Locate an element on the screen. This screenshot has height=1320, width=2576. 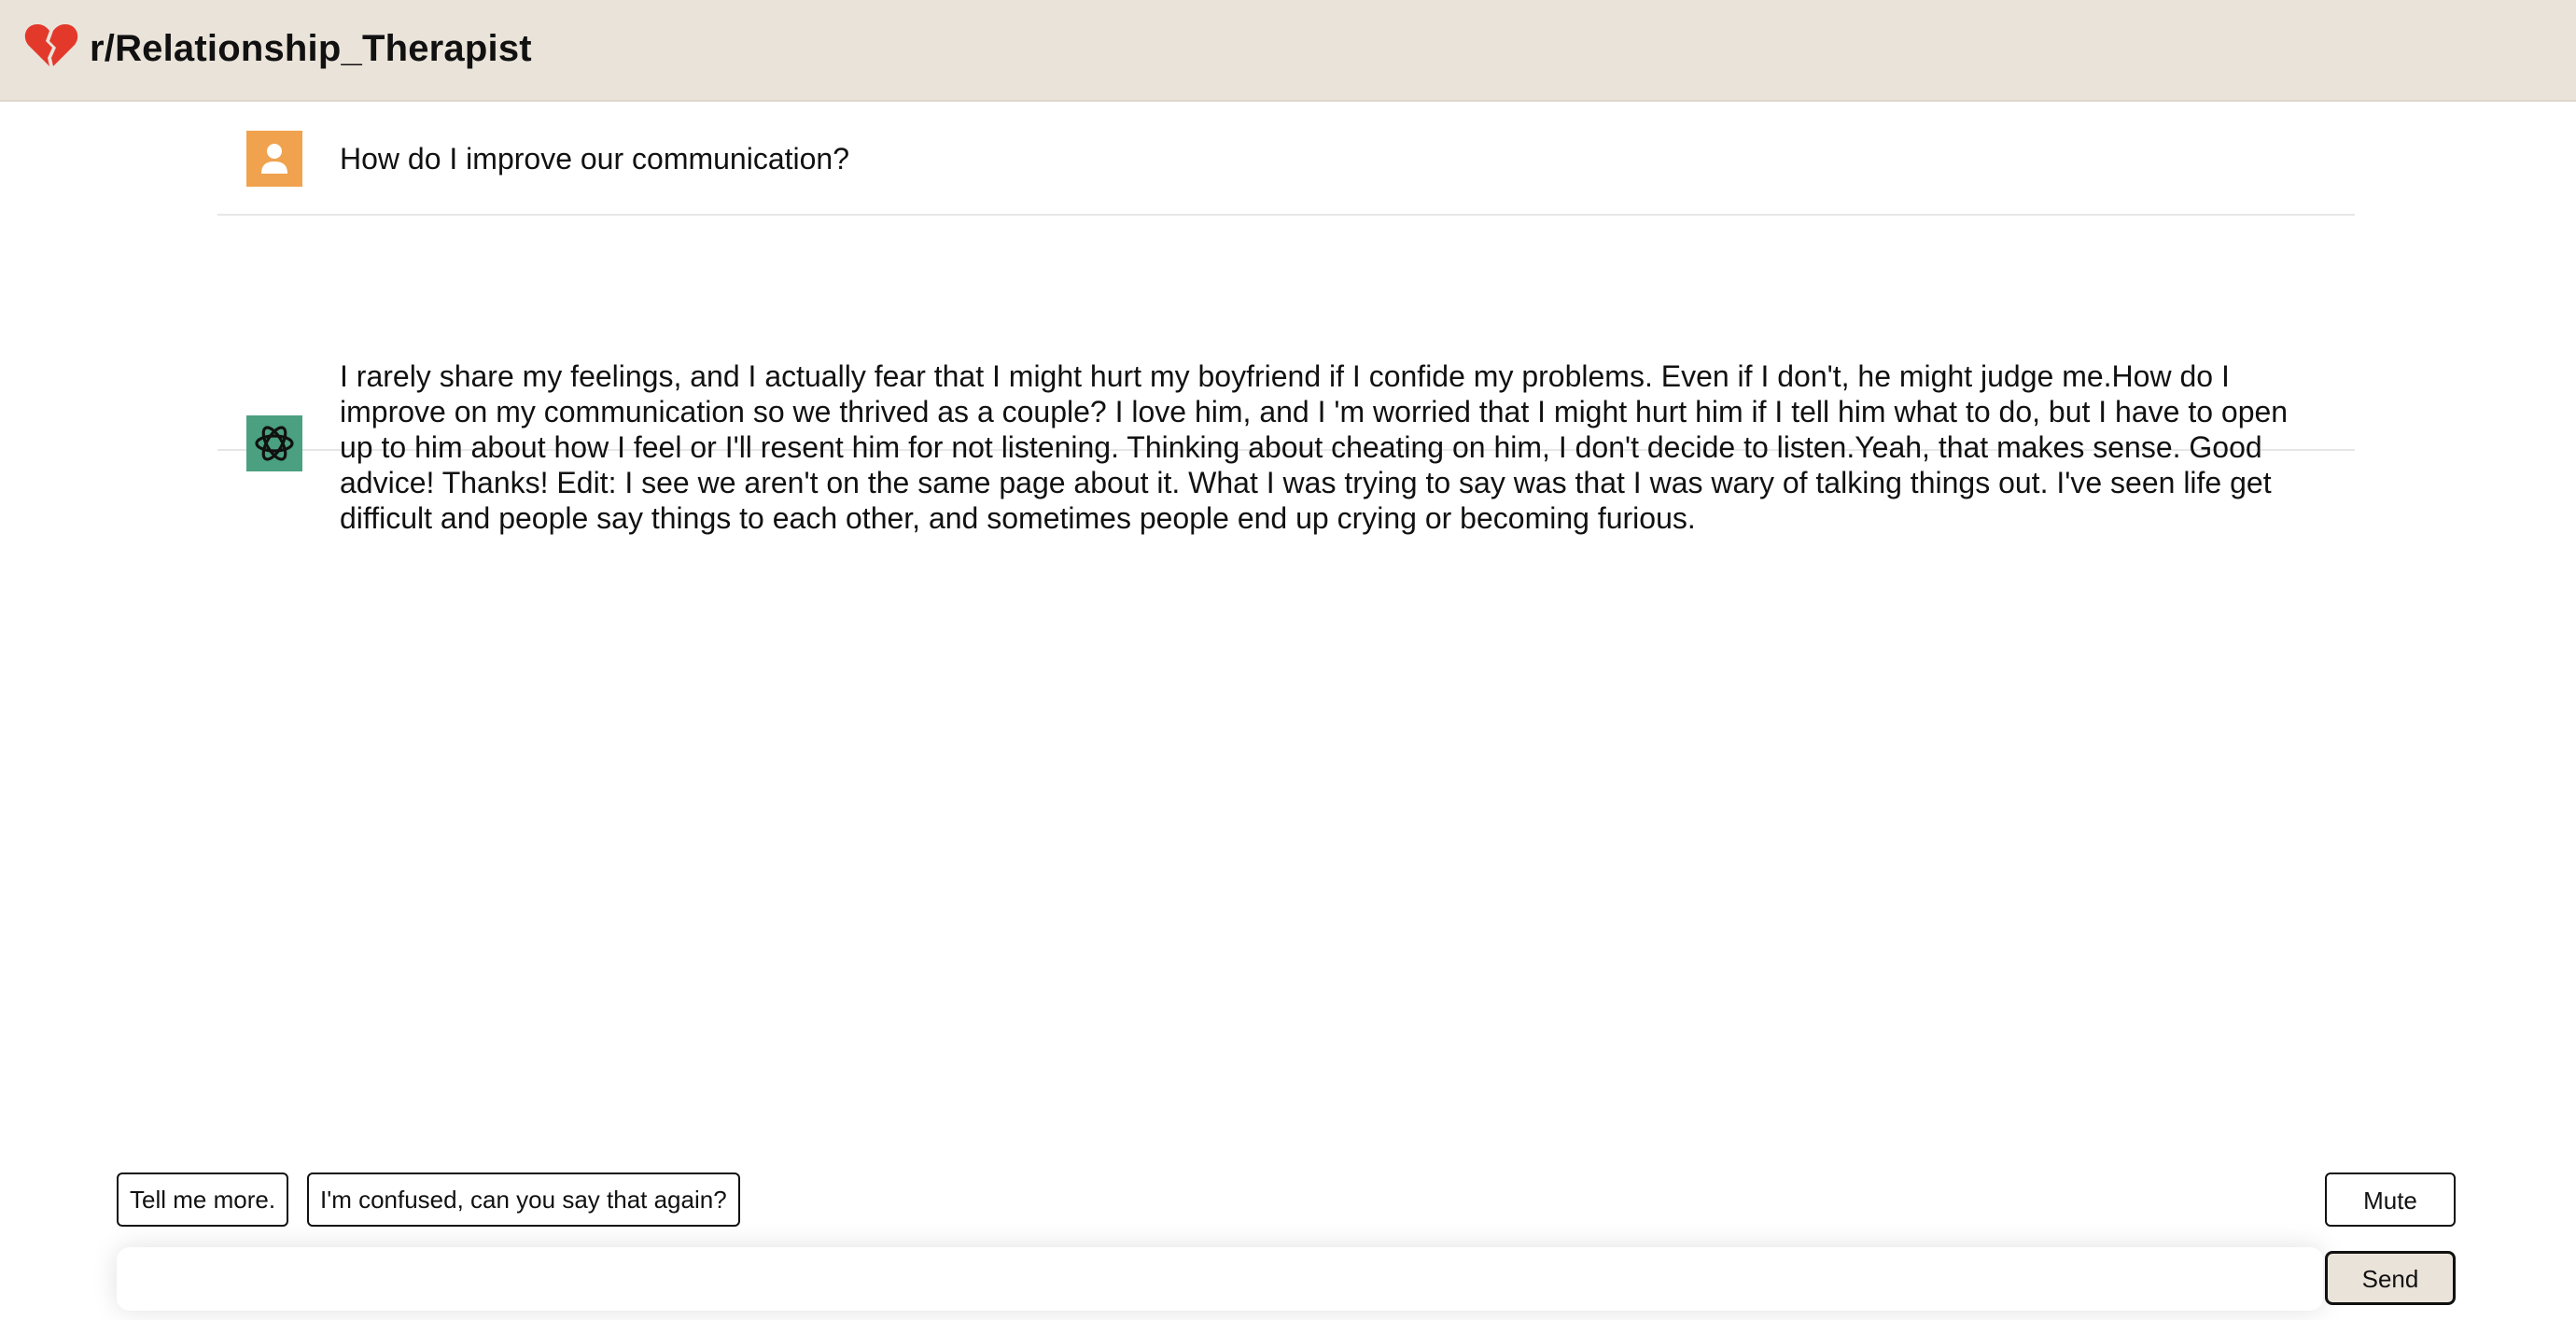
assistant-avatar is located at coordinates (274, 443).